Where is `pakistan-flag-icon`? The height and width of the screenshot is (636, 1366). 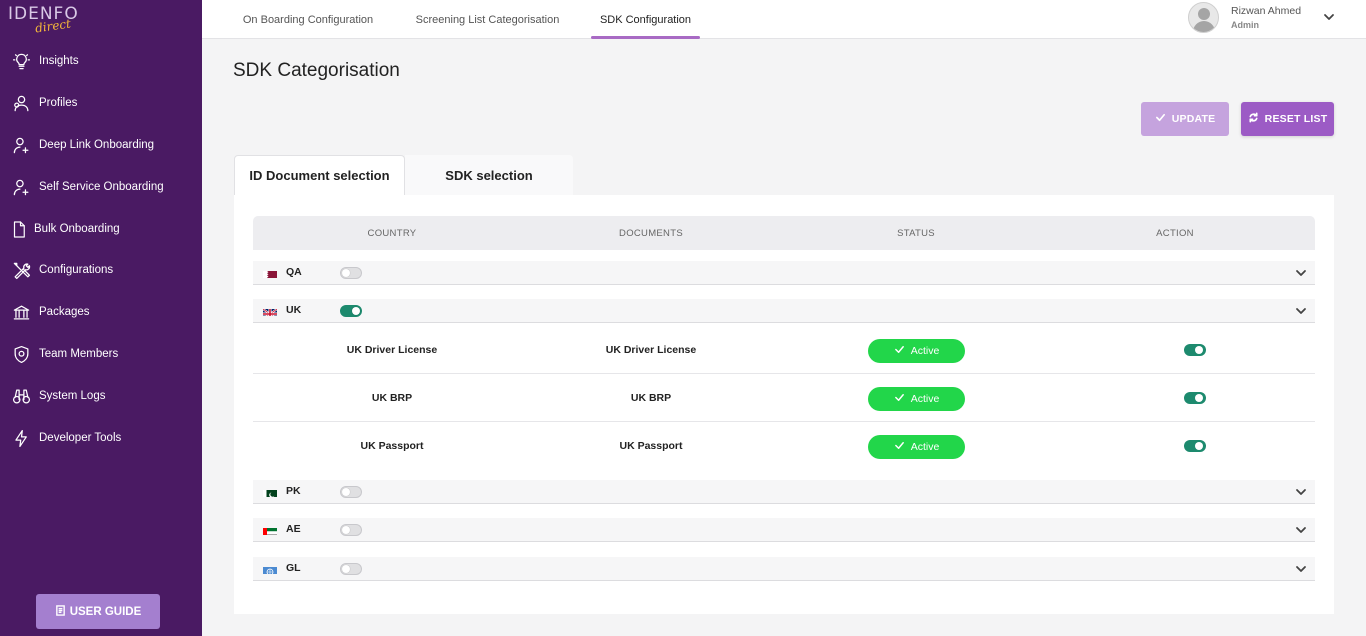 pakistan-flag-icon is located at coordinates (270, 492).